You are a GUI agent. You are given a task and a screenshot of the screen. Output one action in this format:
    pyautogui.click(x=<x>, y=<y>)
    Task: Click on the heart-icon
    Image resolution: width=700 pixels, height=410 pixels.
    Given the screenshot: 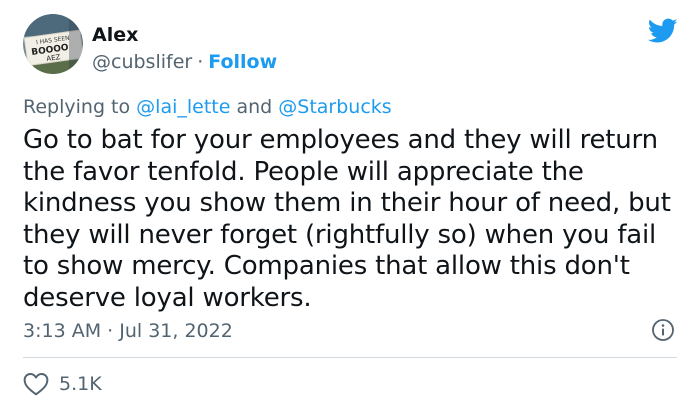 What is the action you would take?
    pyautogui.click(x=36, y=384)
    